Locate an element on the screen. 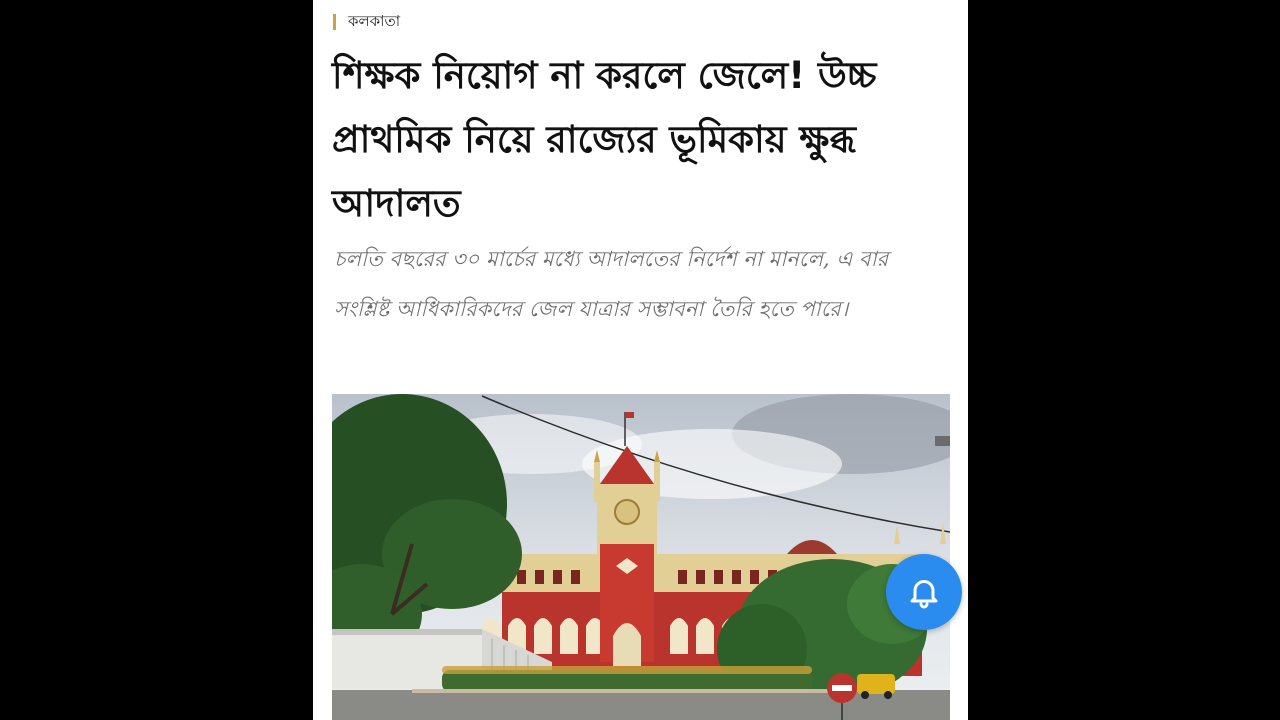 This screenshot has height=720, width=1280. notification-button is located at coordinates (924, 592).